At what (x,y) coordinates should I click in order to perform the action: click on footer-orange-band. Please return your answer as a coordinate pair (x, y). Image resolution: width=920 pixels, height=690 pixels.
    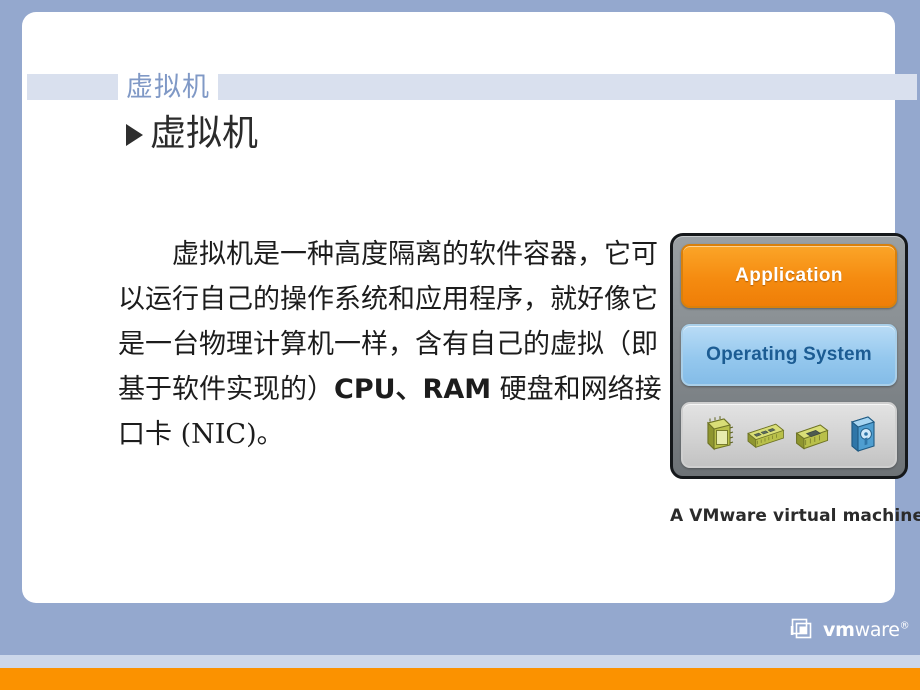
    Looking at the image, I should click on (460, 679).